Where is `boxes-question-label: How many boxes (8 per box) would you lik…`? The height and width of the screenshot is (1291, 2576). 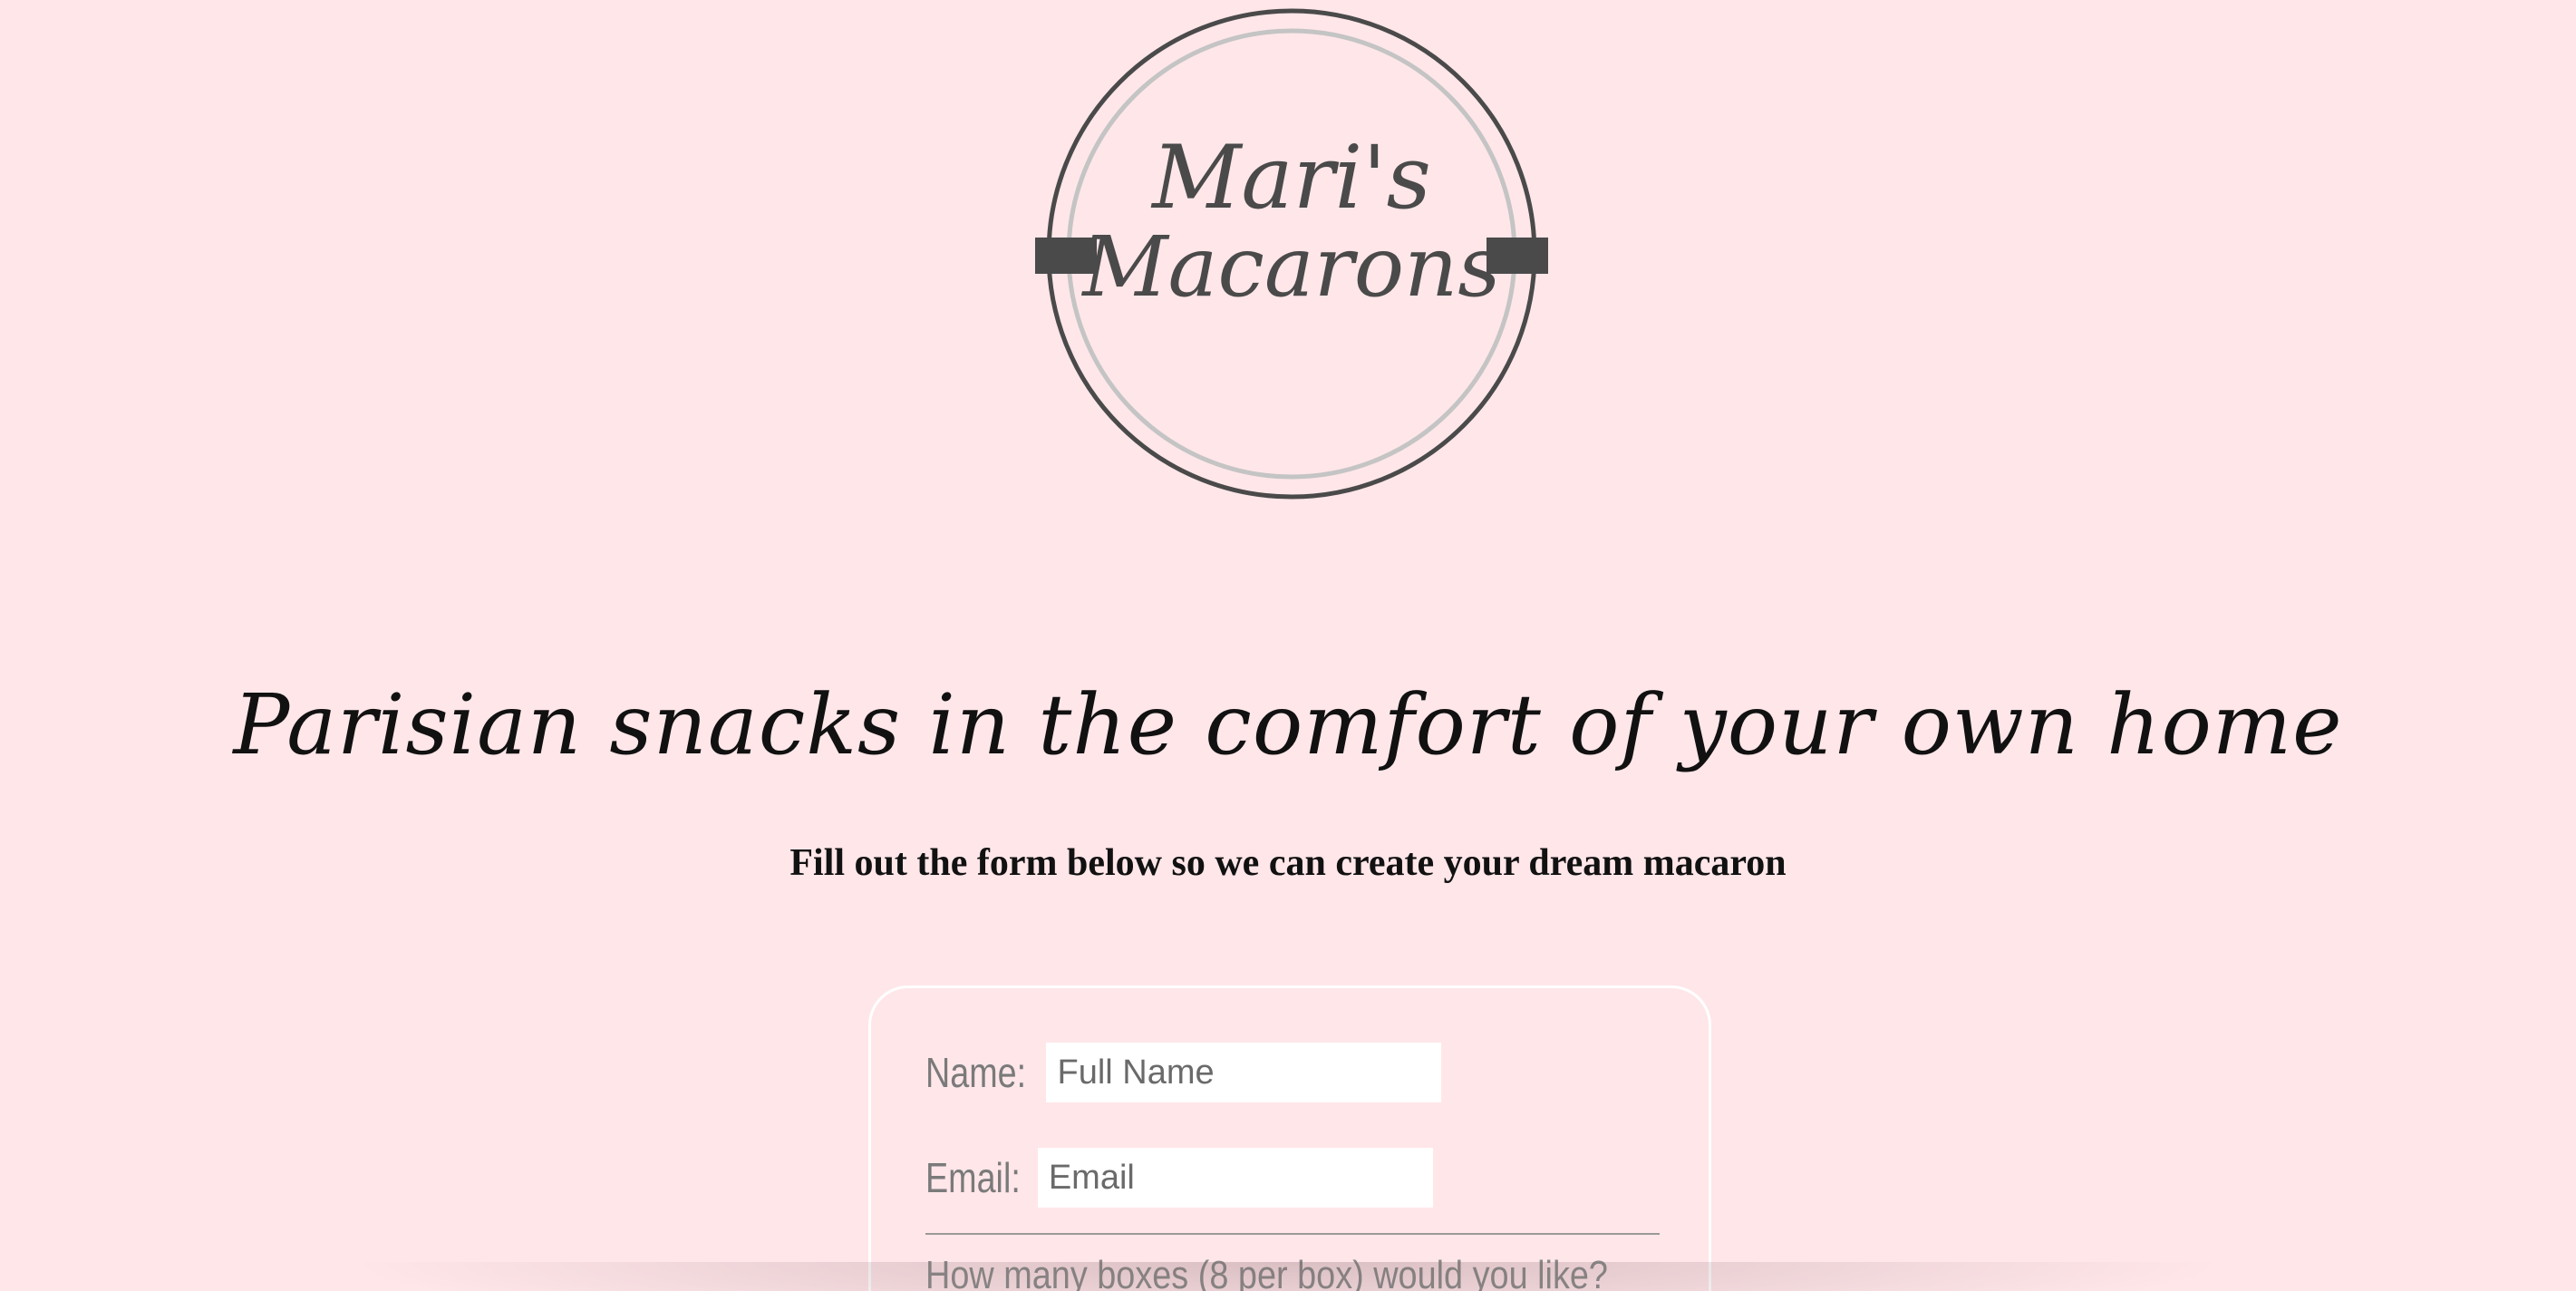 boxes-question-label: How many boxes (8 per box) would you lik… is located at coordinates (1266, 1272).